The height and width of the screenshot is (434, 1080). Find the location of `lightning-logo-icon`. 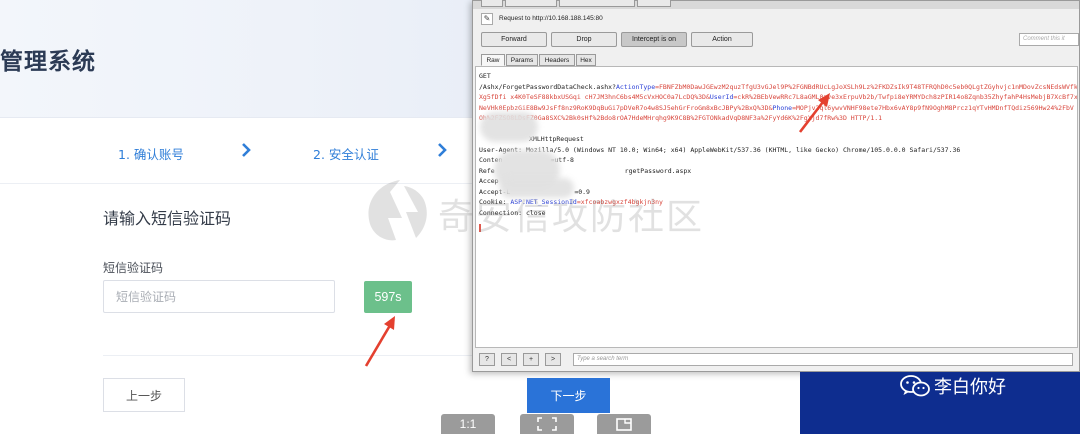

lightning-logo-icon is located at coordinates (397, 210).